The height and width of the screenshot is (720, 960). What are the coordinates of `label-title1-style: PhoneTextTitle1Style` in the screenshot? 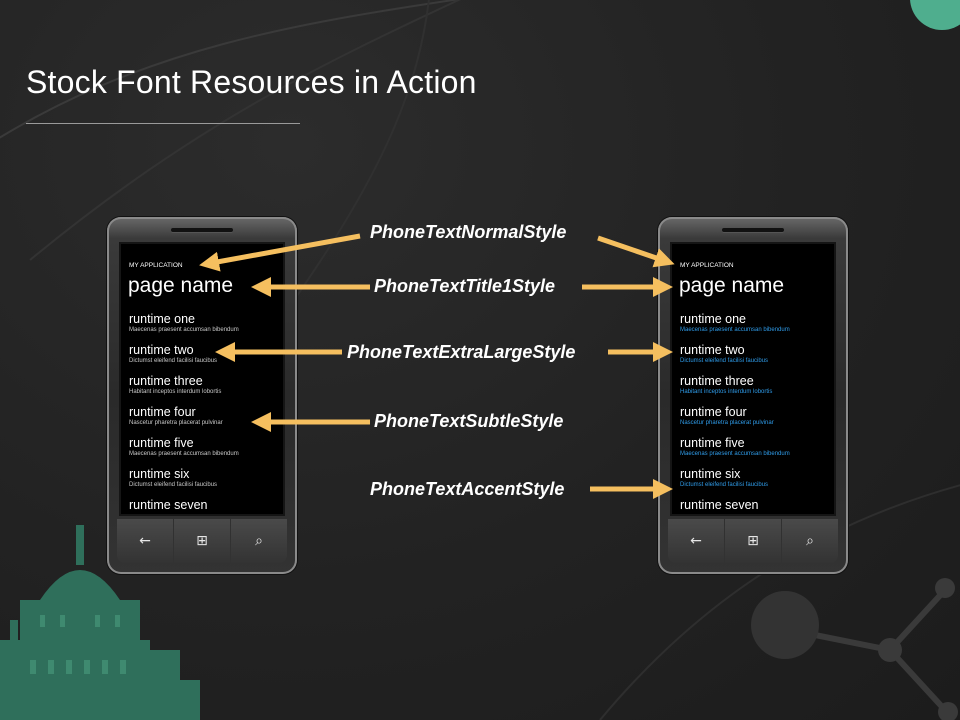 It's located at (465, 286).